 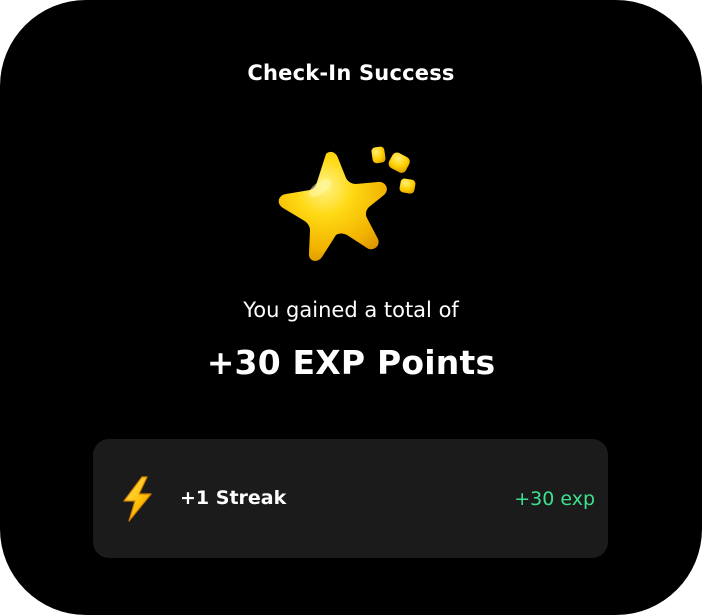 I want to click on dialog-title: Check-In Success, so click(x=351, y=73).